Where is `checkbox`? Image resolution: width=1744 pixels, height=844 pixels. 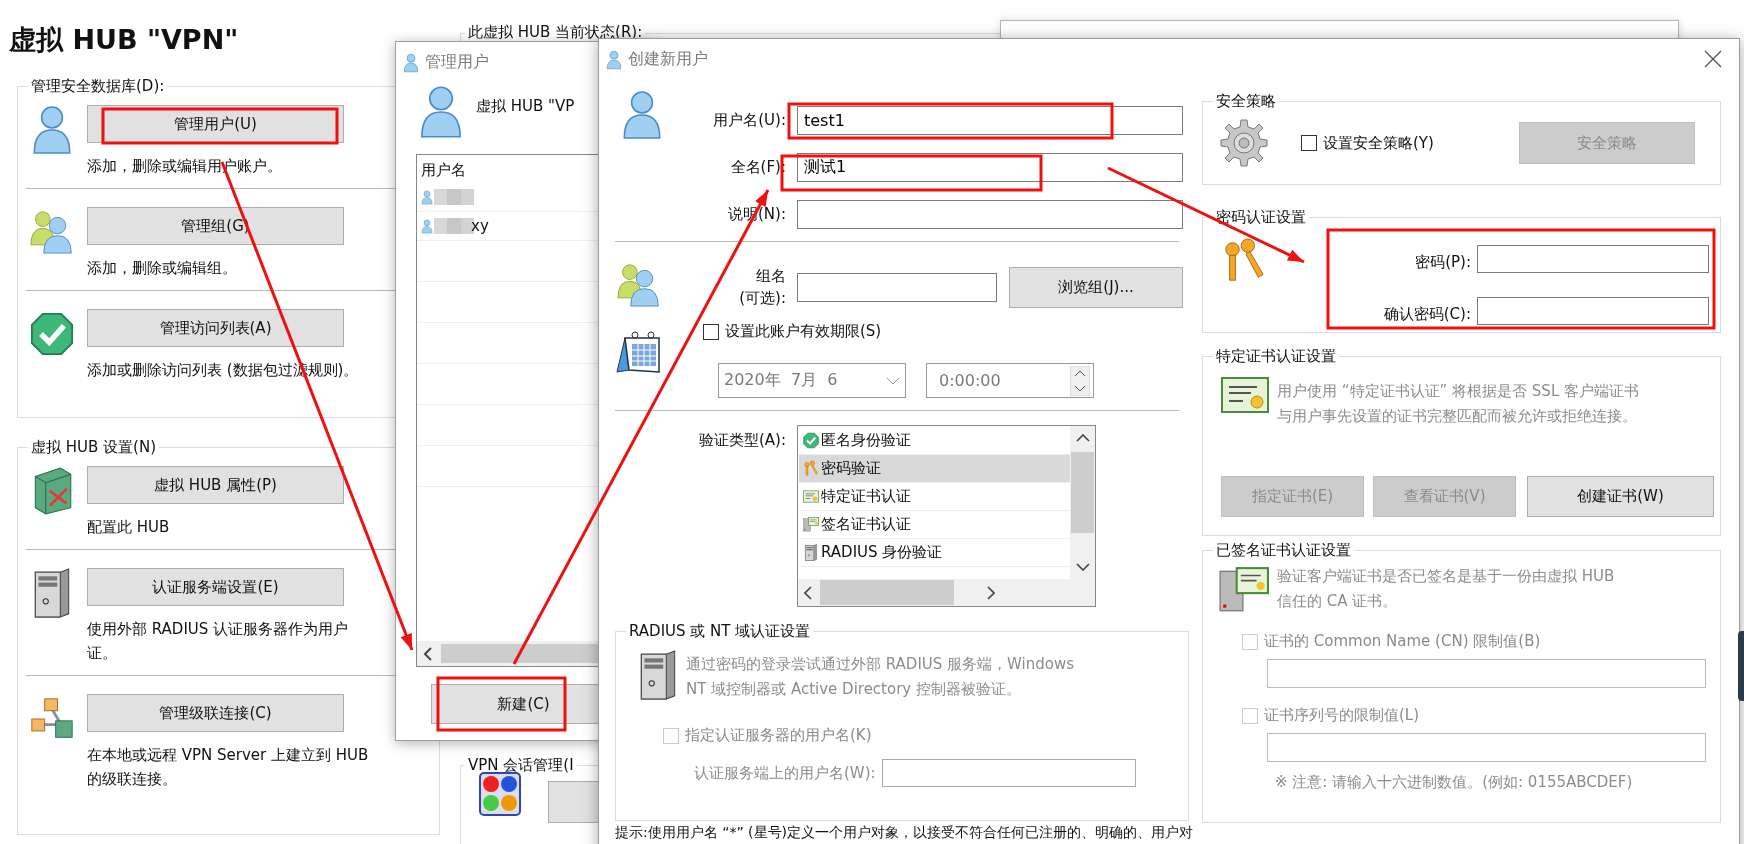
checkbox is located at coordinates (1309, 143).